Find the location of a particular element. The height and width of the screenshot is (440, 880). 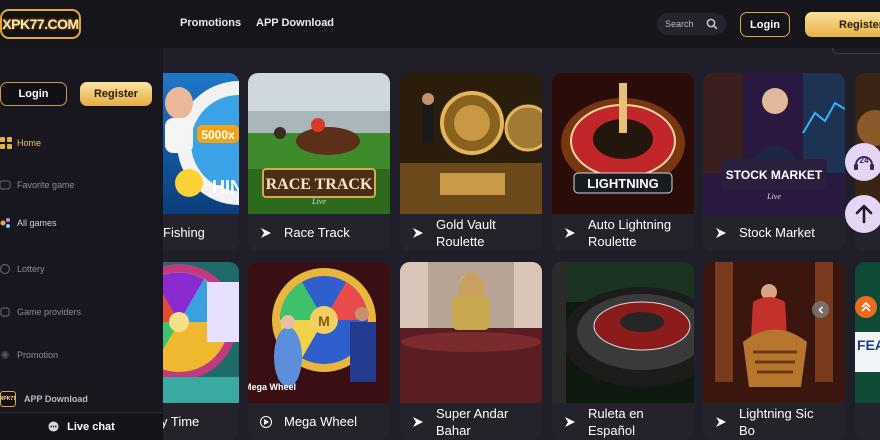

site-logo: XPK77.COM is located at coordinates (40, 24).